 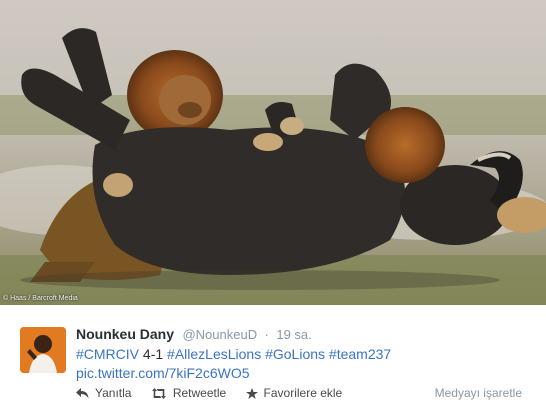 I want to click on retweet-icon, so click(x=158, y=393).